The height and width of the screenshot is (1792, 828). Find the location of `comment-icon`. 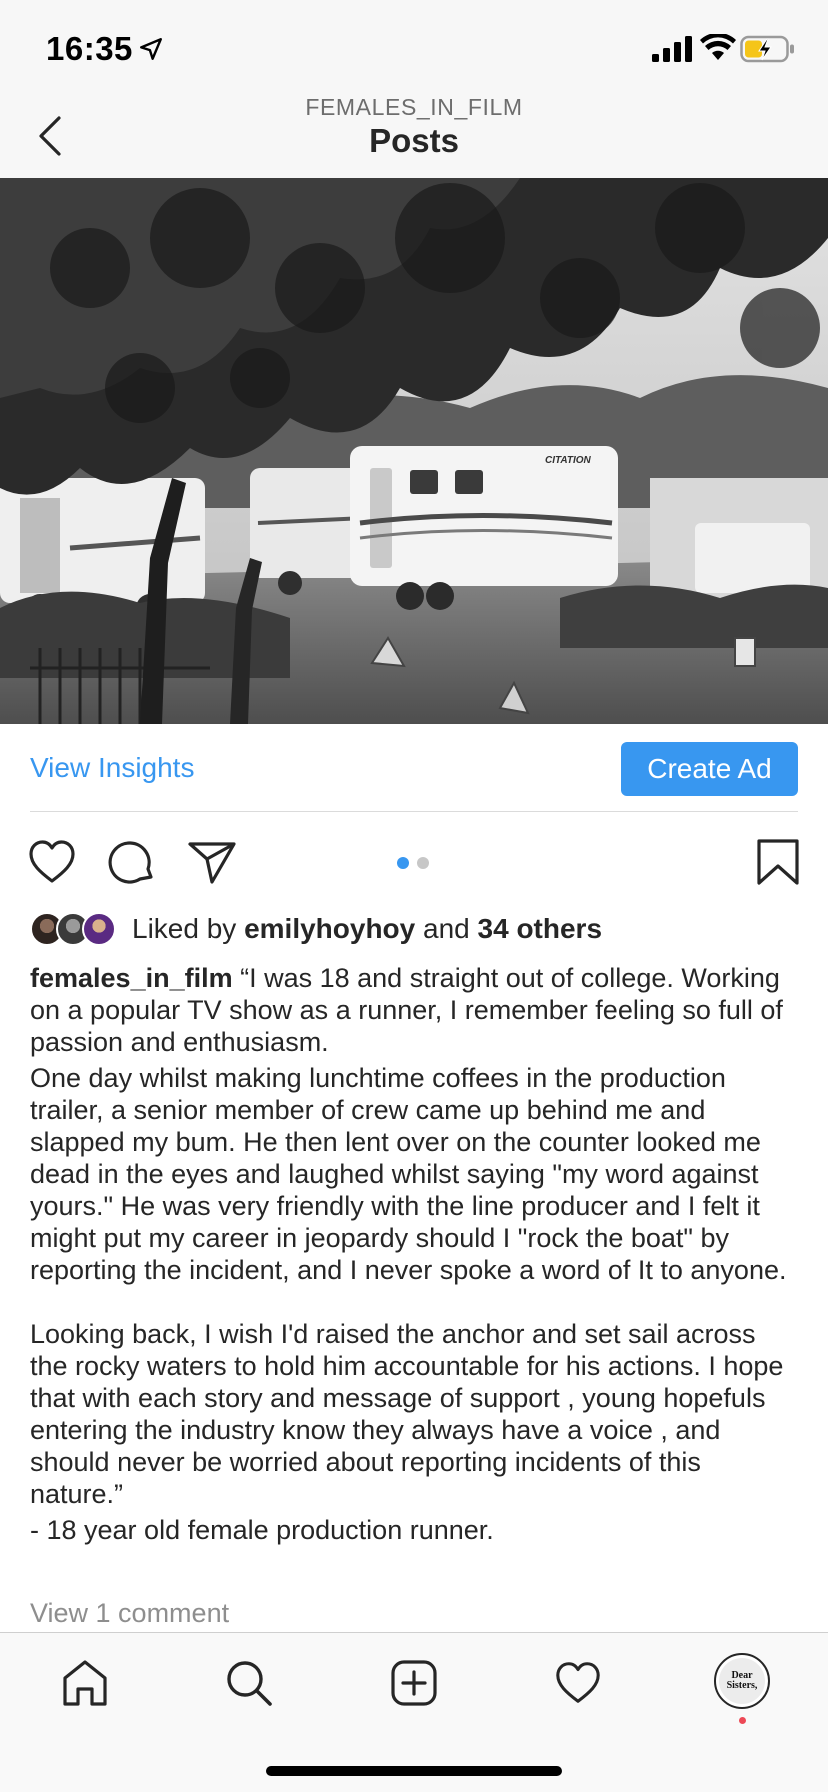

comment-icon is located at coordinates (132, 862).